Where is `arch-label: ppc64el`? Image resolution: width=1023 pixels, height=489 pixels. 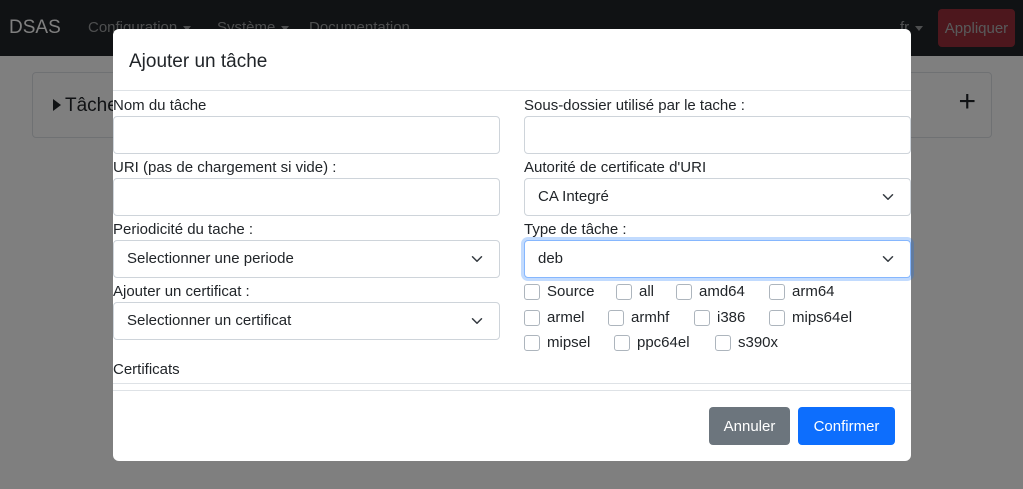 arch-label: ppc64el is located at coordinates (663, 342).